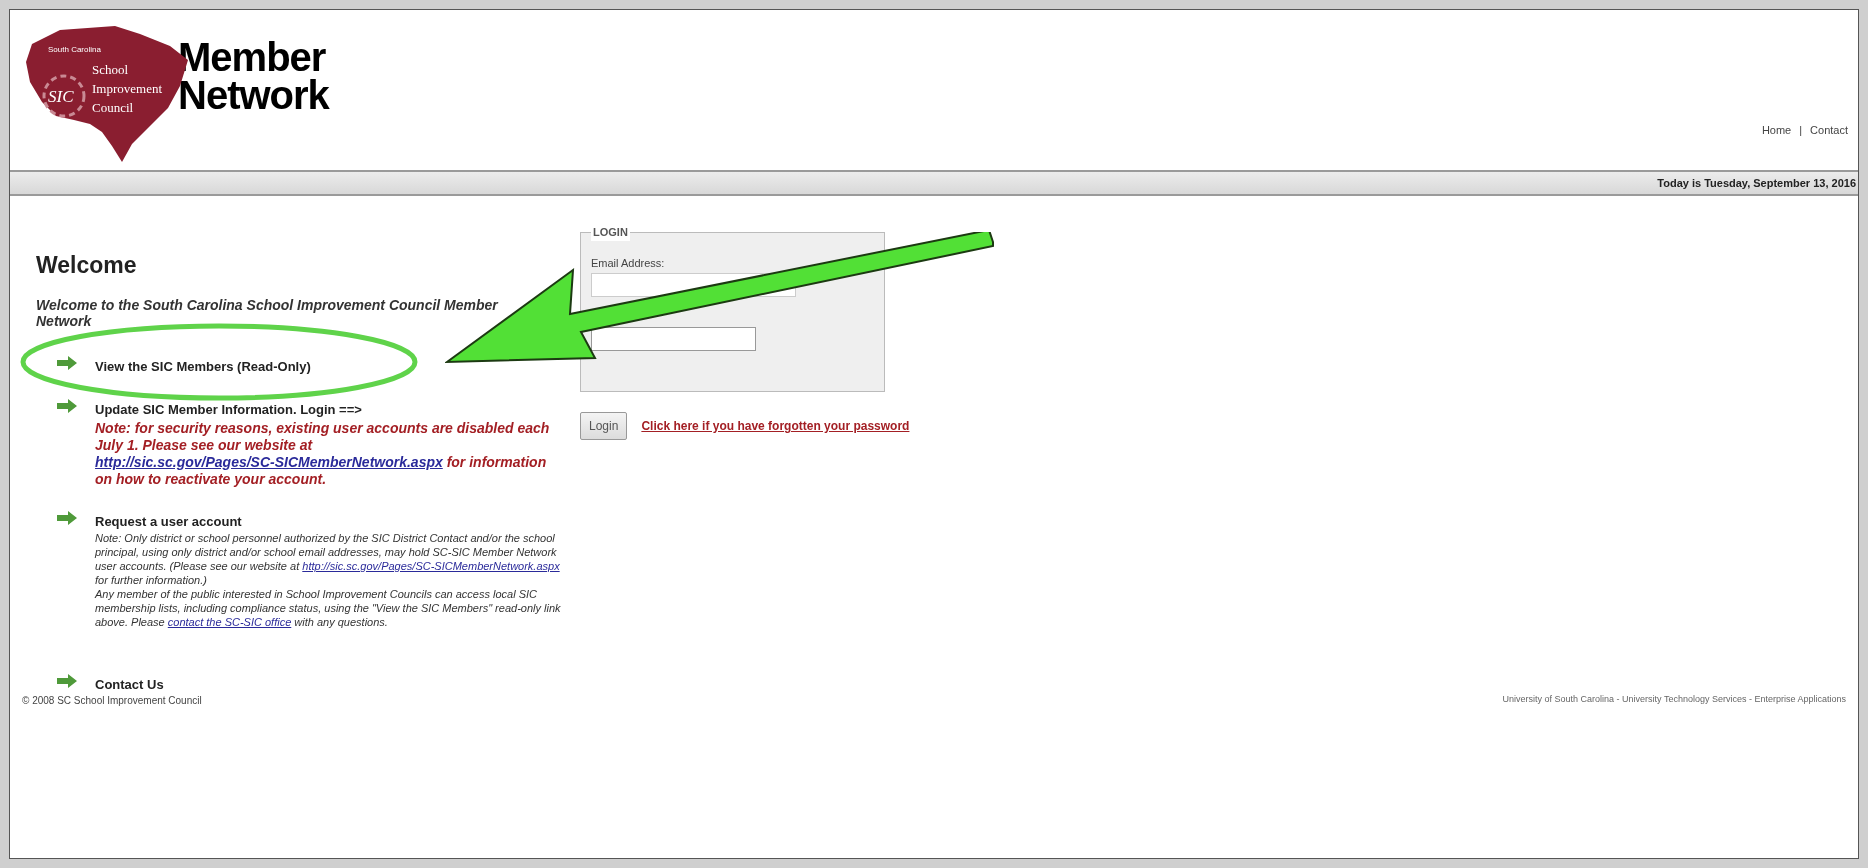 The height and width of the screenshot is (868, 1868). I want to click on logo-text: School, so click(111, 70).